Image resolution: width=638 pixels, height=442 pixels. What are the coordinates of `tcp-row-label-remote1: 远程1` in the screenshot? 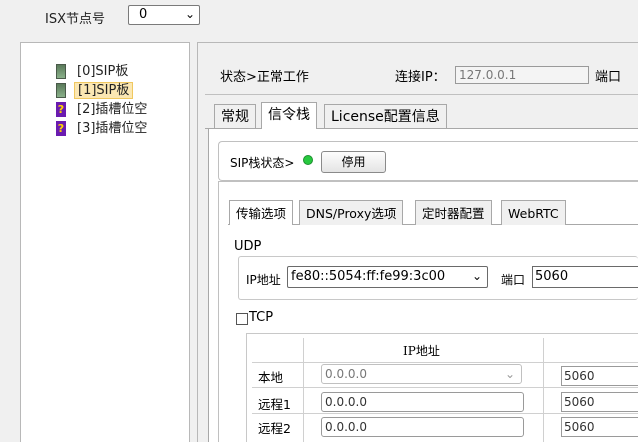 It's located at (274, 404).